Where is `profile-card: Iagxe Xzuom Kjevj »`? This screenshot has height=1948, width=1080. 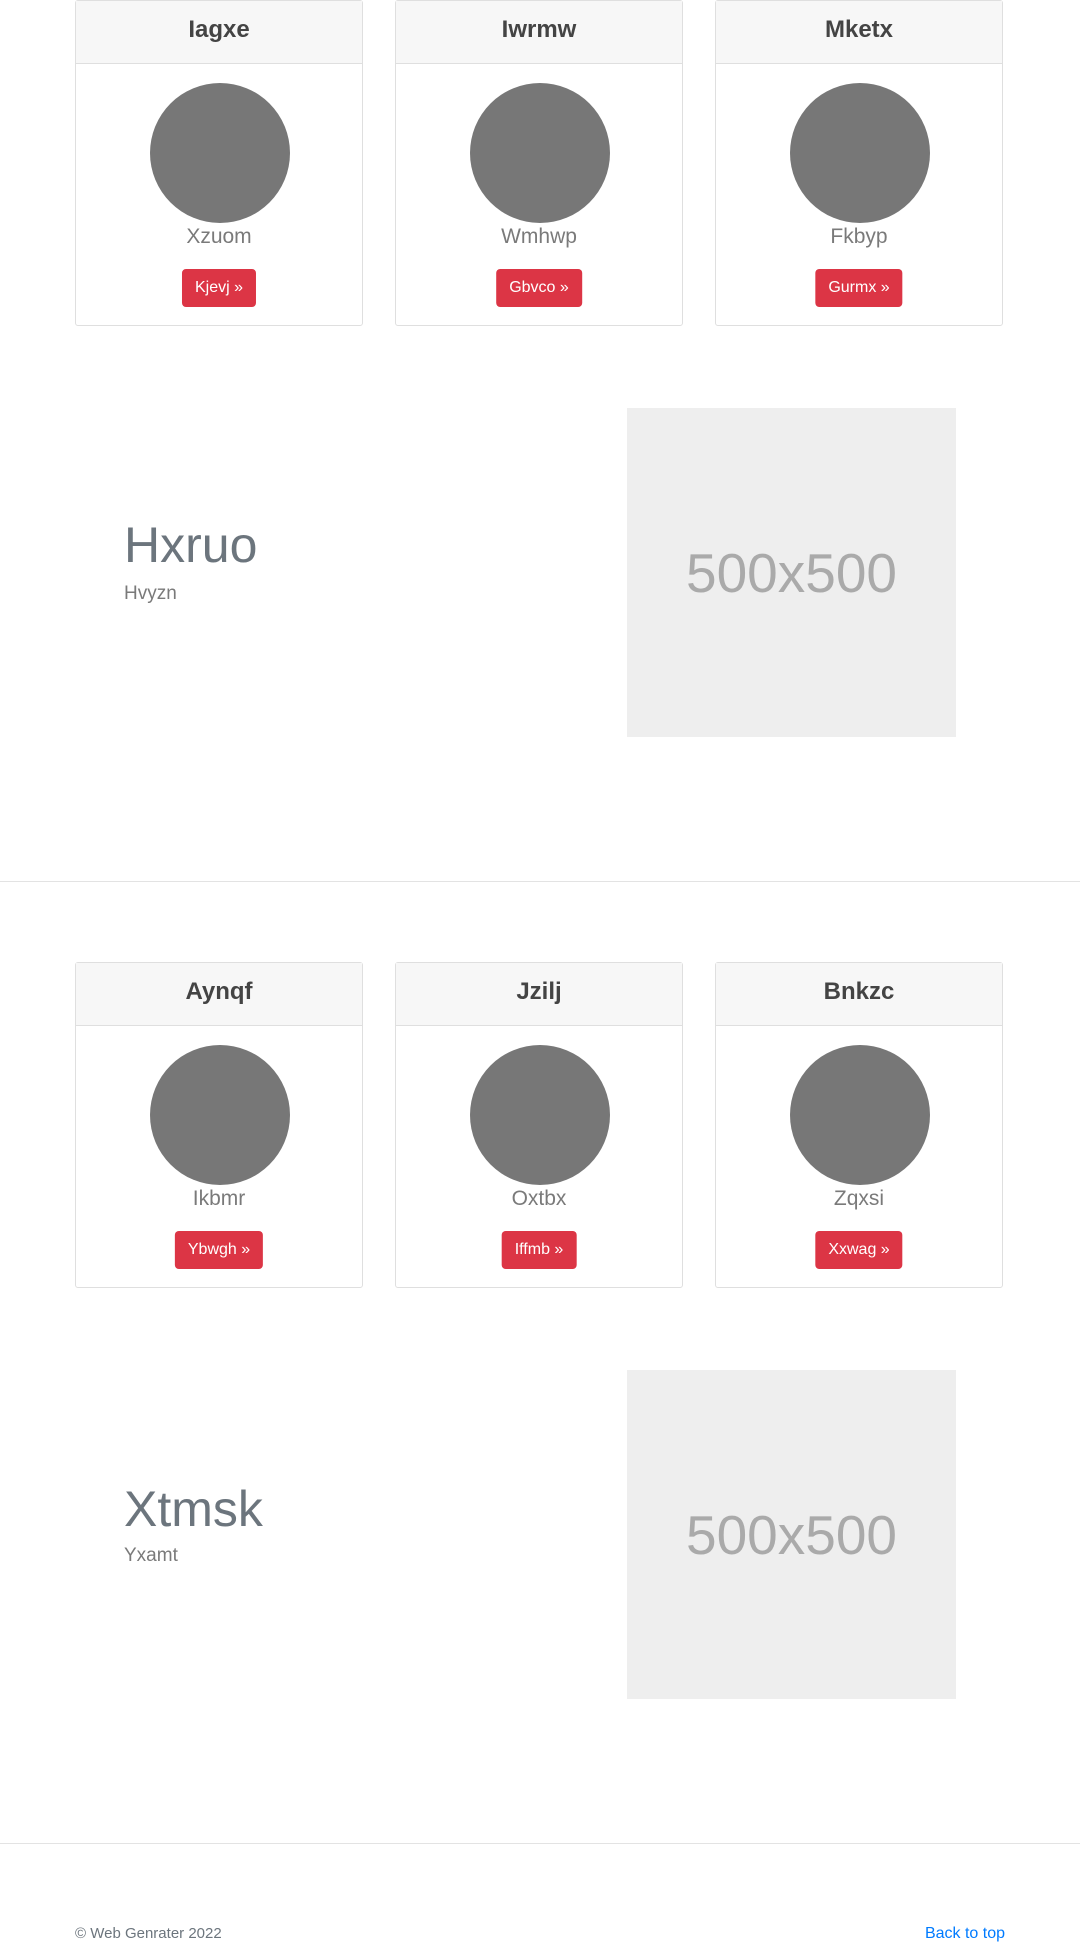
profile-card: Iagxe Xzuom Kjevj » is located at coordinates (219, 163).